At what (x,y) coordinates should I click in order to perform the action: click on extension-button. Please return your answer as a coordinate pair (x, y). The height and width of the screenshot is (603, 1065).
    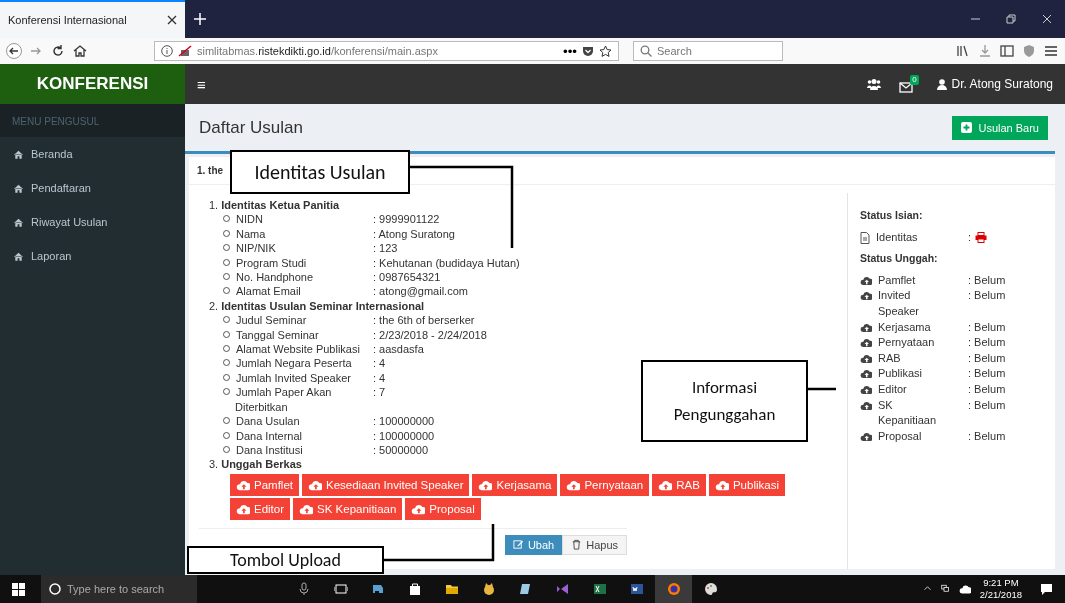
    Looking at the image, I should click on (1029, 51).